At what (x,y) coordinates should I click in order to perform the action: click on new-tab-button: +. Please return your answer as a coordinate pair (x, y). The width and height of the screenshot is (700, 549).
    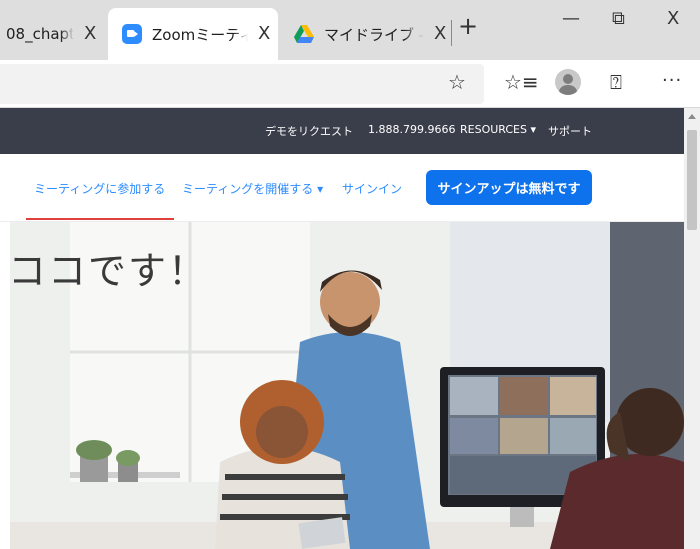
    Looking at the image, I should click on (468, 26).